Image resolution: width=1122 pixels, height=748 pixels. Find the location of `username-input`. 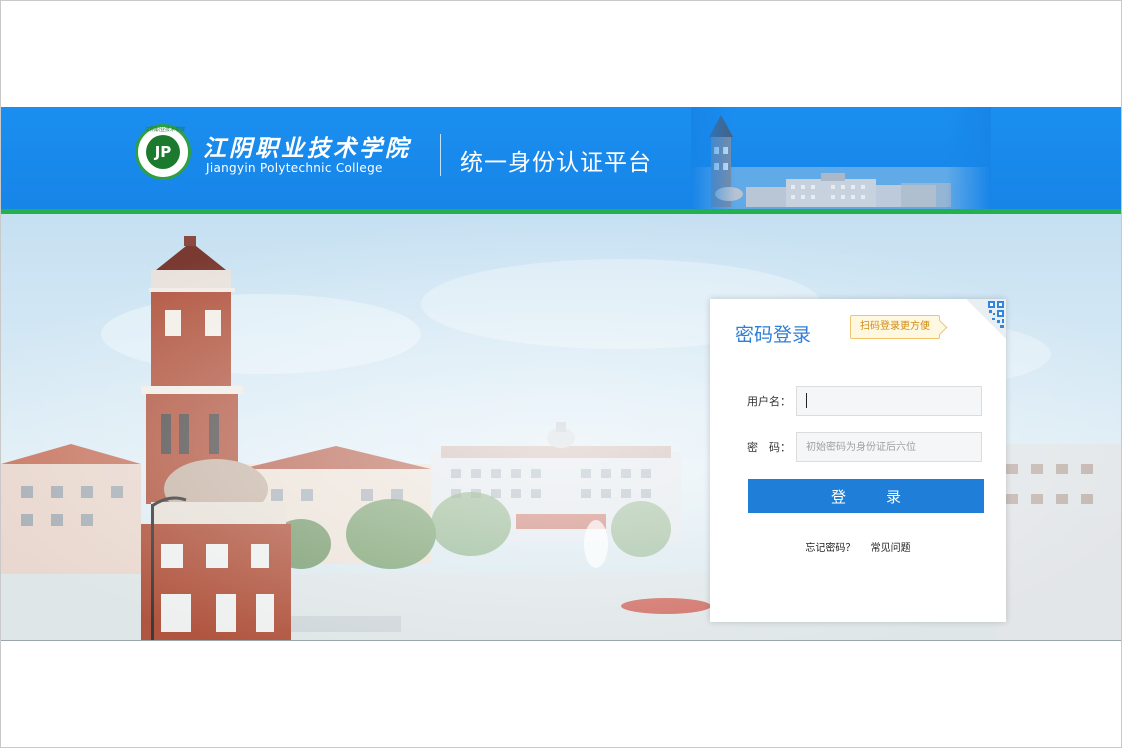

username-input is located at coordinates (889, 401).